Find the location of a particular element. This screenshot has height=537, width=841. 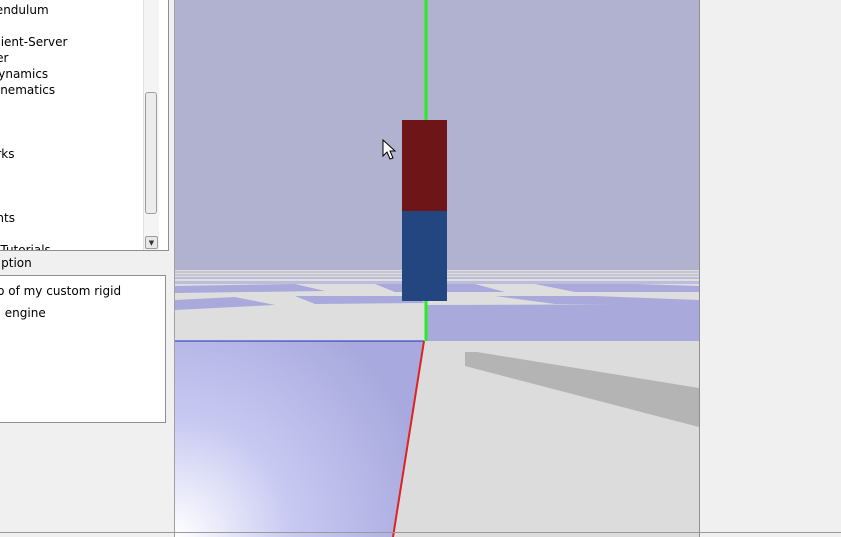

tree-item-tutorials: d Tutorials is located at coordinates (25, 246).